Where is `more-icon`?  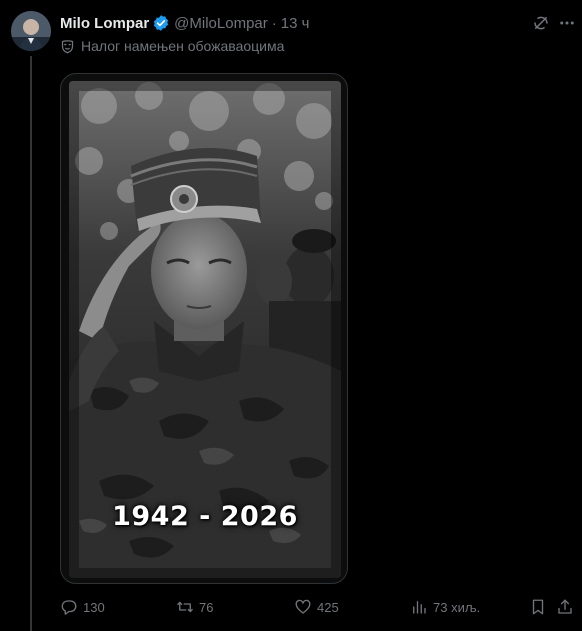 more-icon is located at coordinates (567, 23).